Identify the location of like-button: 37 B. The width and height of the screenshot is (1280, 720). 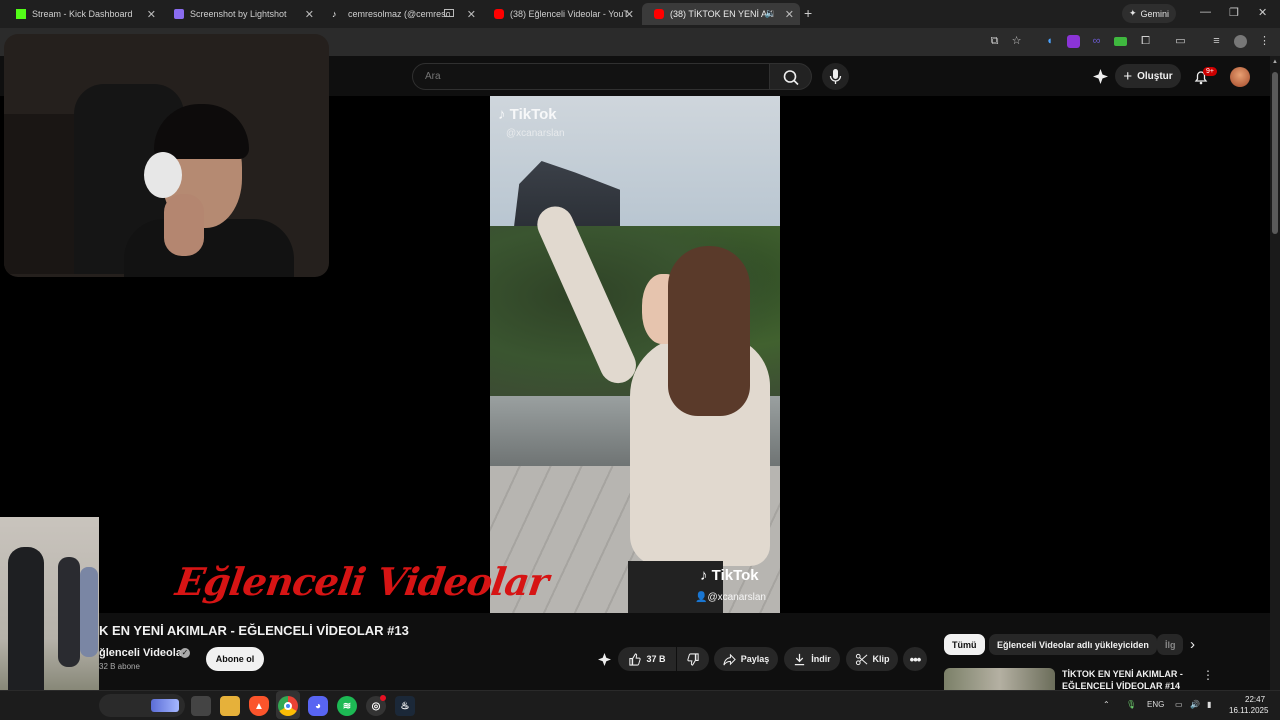
(647, 659).